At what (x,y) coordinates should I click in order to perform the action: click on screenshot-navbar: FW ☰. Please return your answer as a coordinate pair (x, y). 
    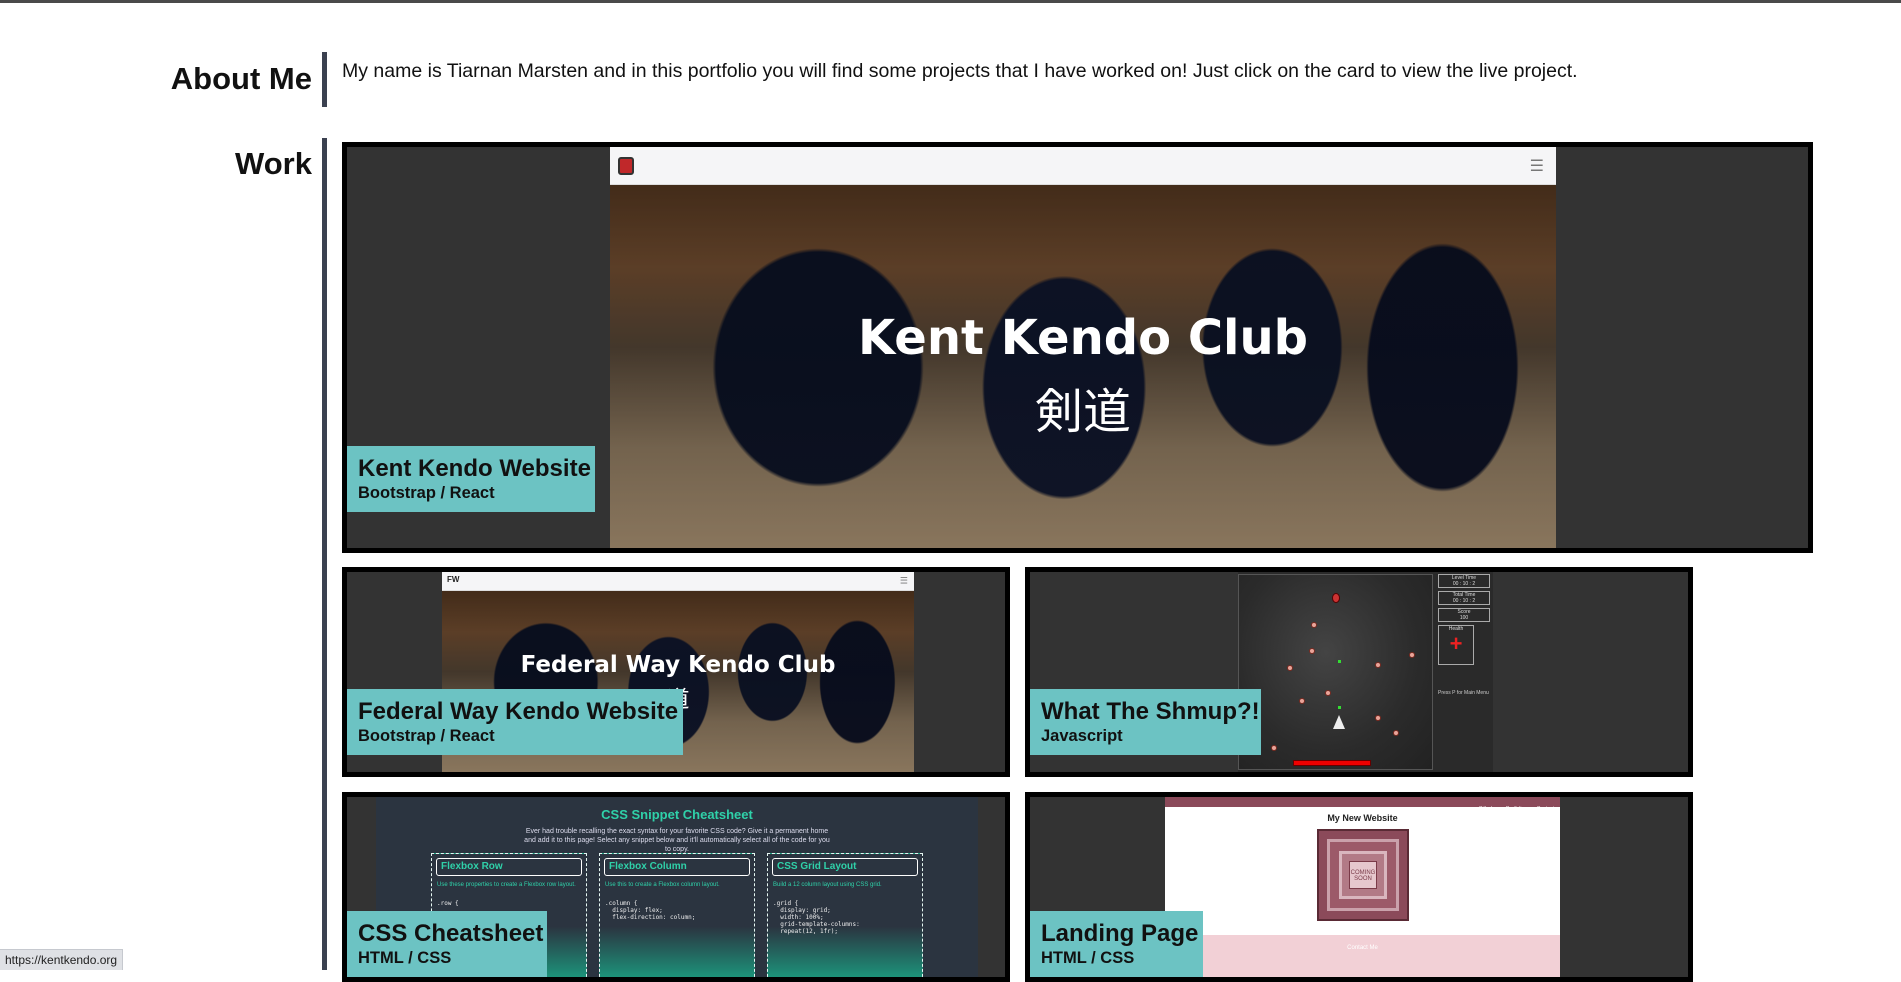
    Looking at the image, I should click on (678, 581).